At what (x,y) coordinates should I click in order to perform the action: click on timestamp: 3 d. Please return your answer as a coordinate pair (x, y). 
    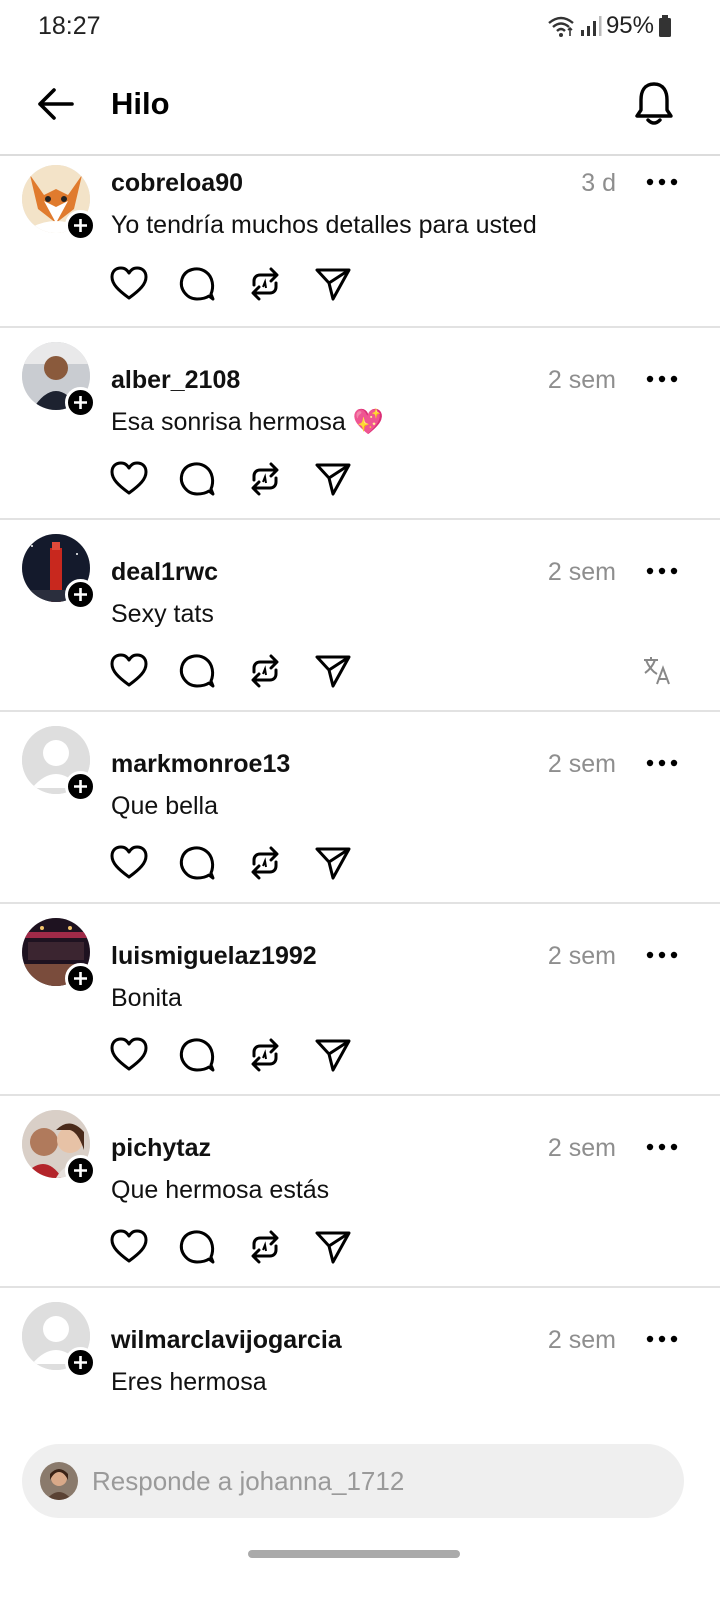
    Looking at the image, I should click on (598, 183).